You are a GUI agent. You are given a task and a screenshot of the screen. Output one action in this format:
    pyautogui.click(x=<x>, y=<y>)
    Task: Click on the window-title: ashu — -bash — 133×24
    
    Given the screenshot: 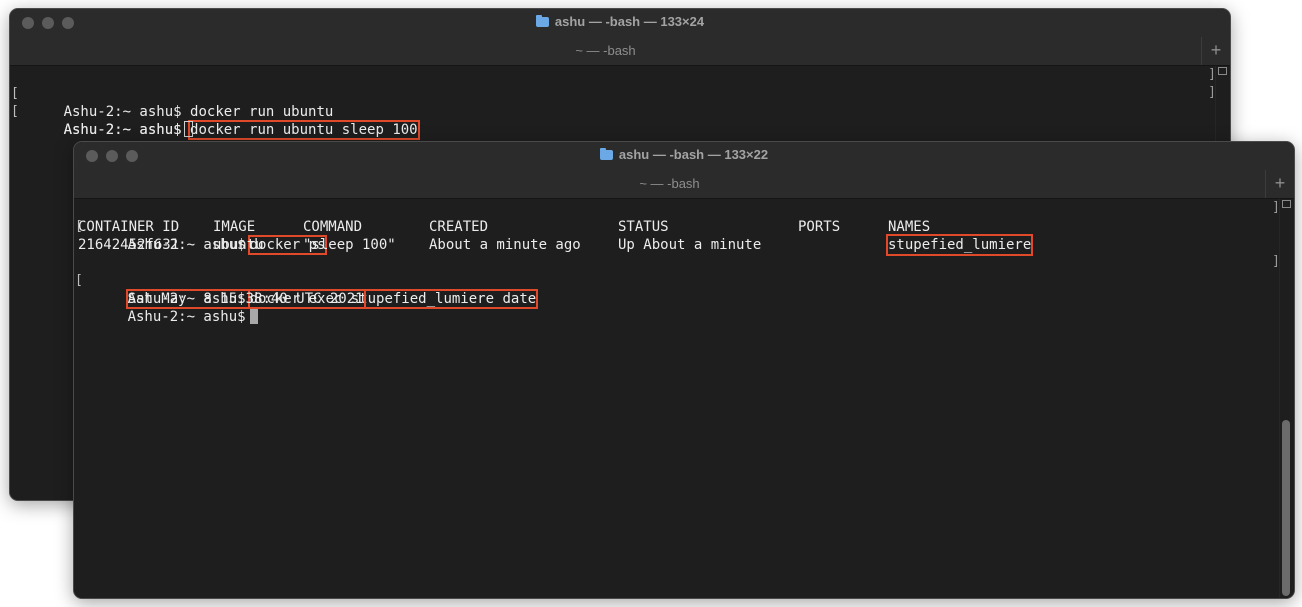 What is the action you would take?
    pyautogui.click(x=620, y=21)
    